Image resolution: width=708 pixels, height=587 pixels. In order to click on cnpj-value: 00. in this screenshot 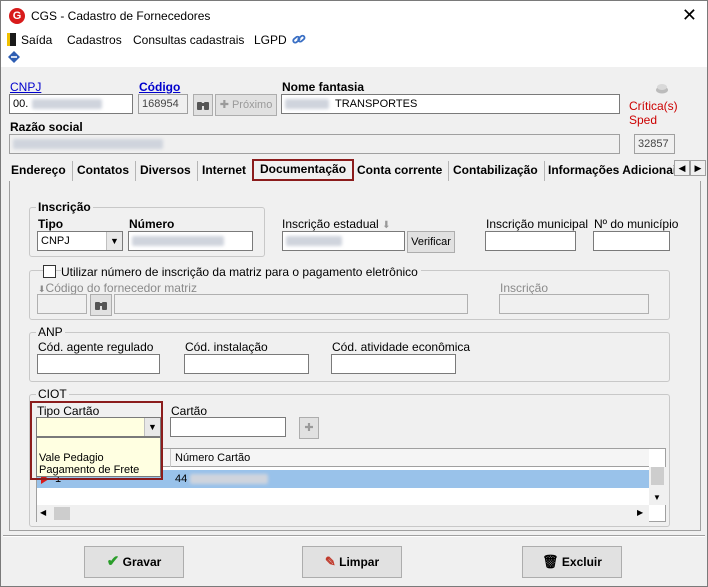, I will do `click(21, 104)`.